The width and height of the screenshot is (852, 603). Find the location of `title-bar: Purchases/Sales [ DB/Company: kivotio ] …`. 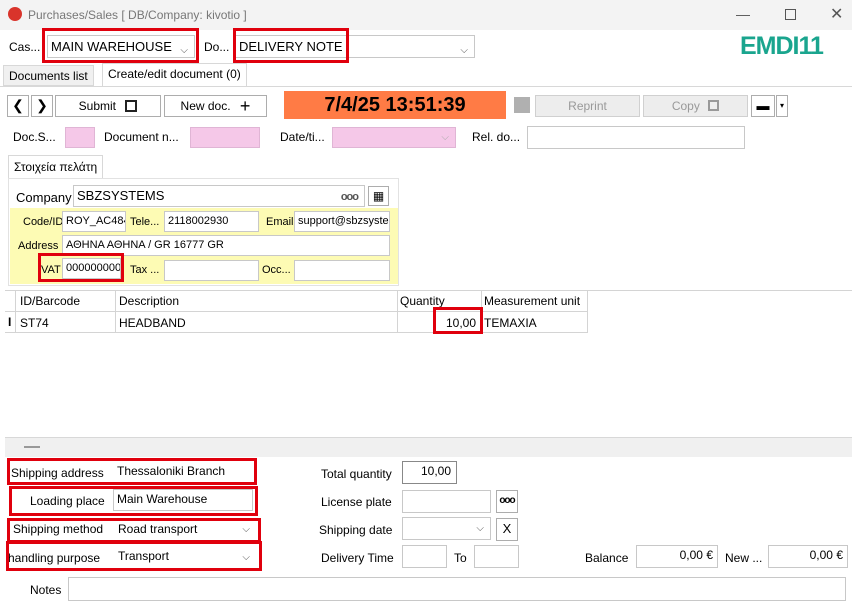

title-bar: Purchases/Sales [ DB/Company: kivotio ] … is located at coordinates (426, 15).